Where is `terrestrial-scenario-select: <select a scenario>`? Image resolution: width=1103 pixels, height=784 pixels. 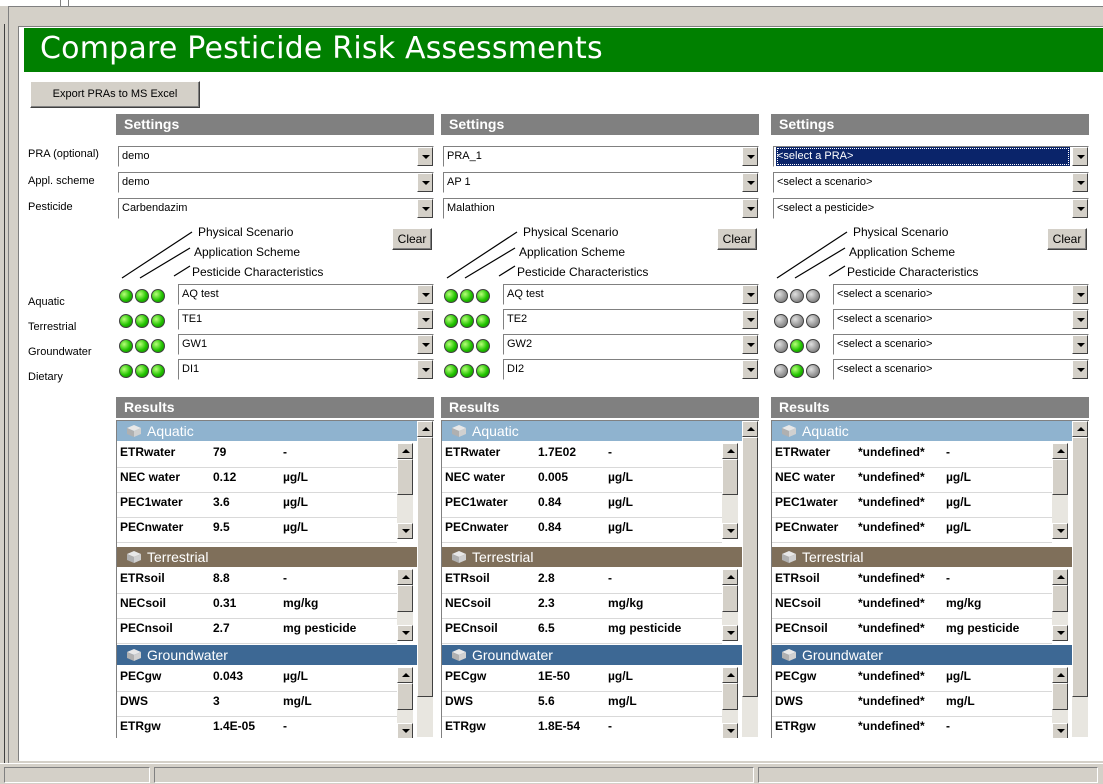 terrestrial-scenario-select: <select a scenario> is located at coordinates (961, 319).